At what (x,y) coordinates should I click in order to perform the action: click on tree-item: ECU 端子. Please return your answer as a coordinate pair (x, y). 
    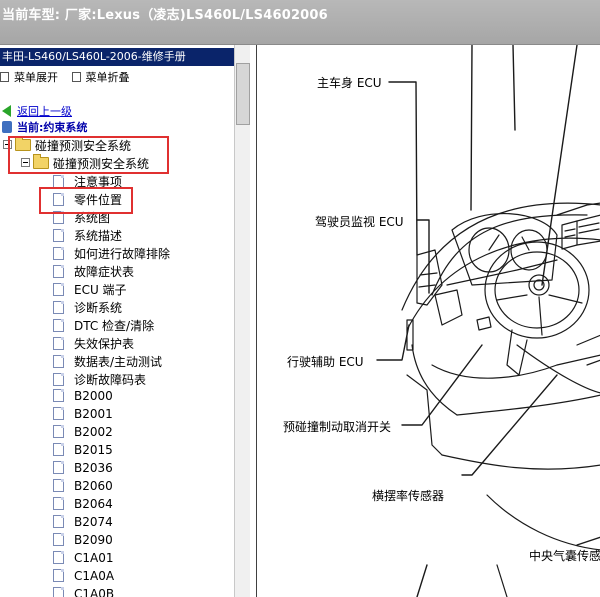
    Looking at the image, I should click on (90, 289).